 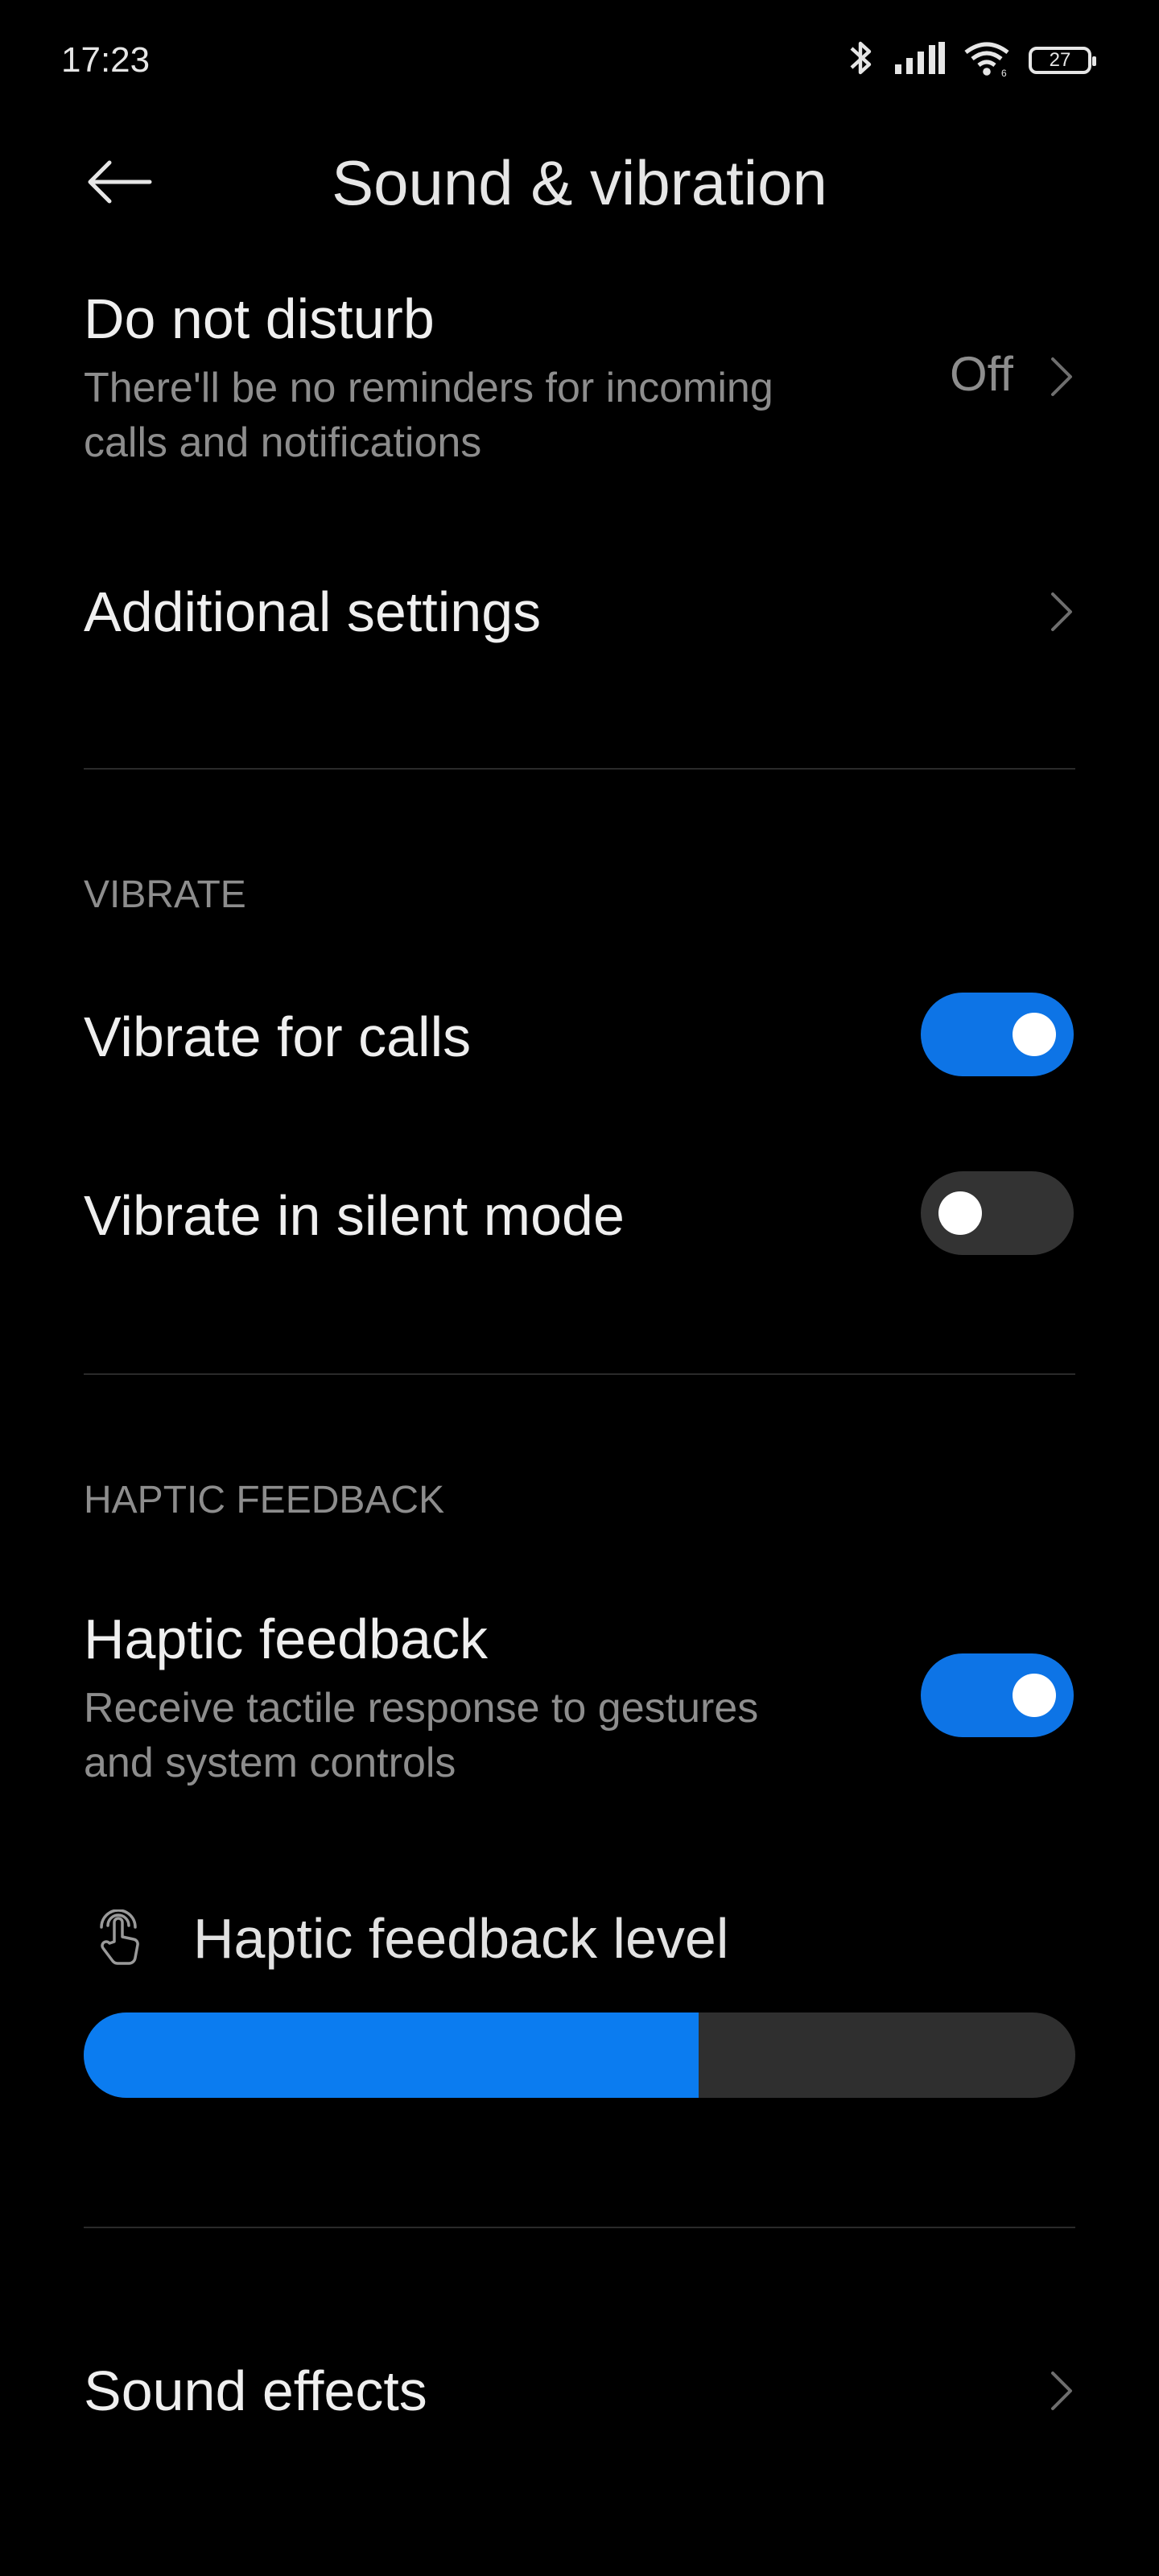 I want to click on do-not-disturb-value: Off, so click(x=981, y=374).